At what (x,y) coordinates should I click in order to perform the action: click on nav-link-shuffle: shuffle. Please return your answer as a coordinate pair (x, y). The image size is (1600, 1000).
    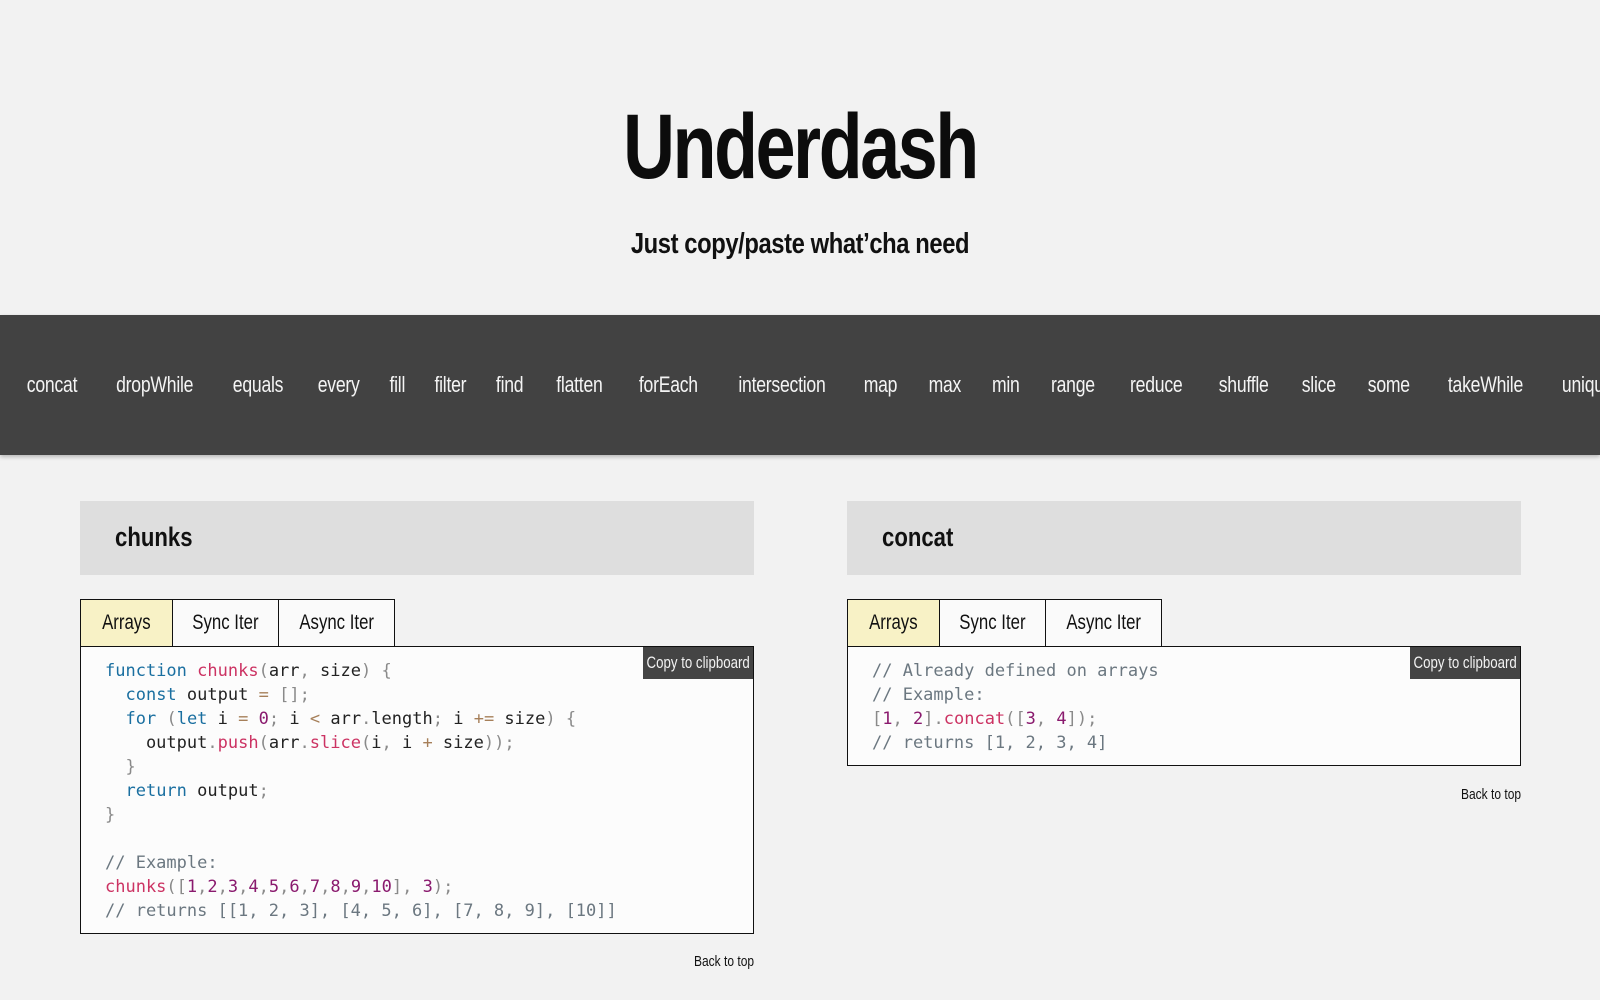
    Looking at the image, I should click on (1243, 385).